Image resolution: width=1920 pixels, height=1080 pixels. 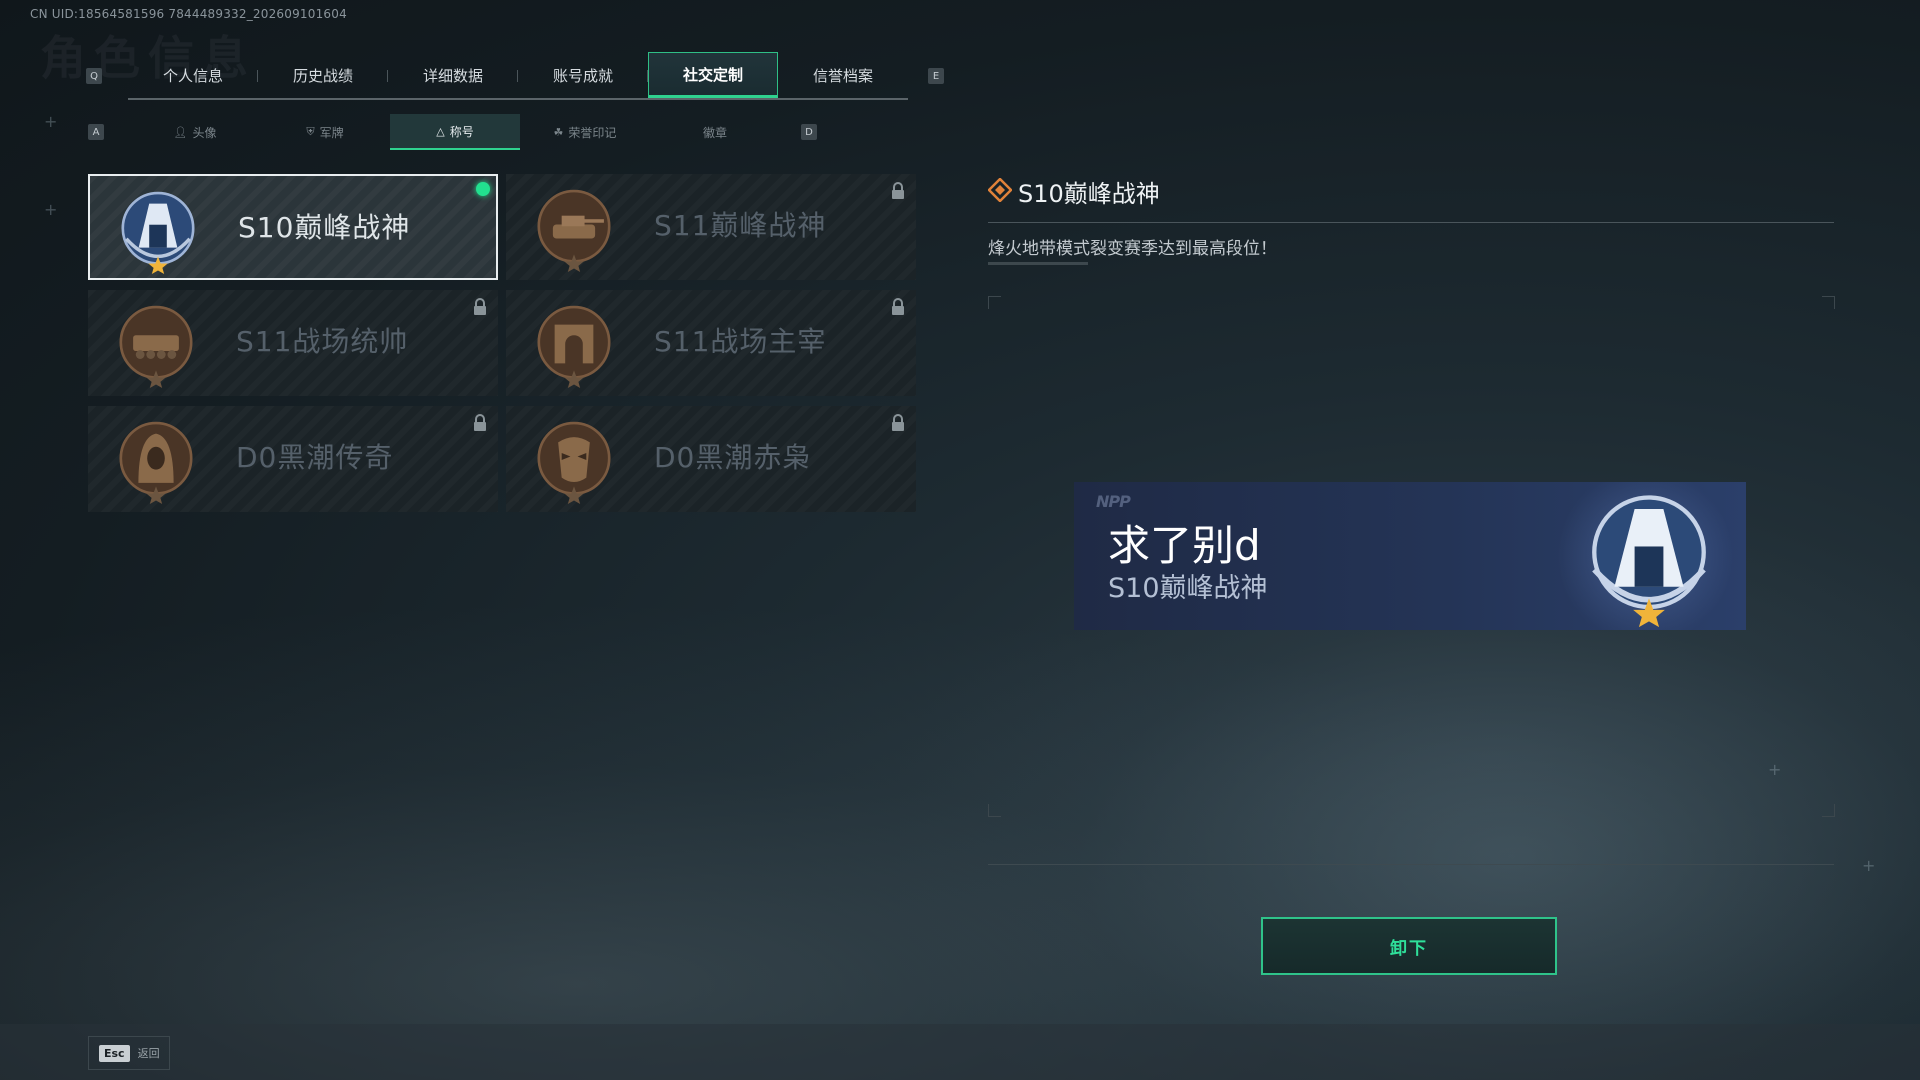 I want to click on title-card-s10-peak: S10巅峰战神, so click(x=293, y=227).